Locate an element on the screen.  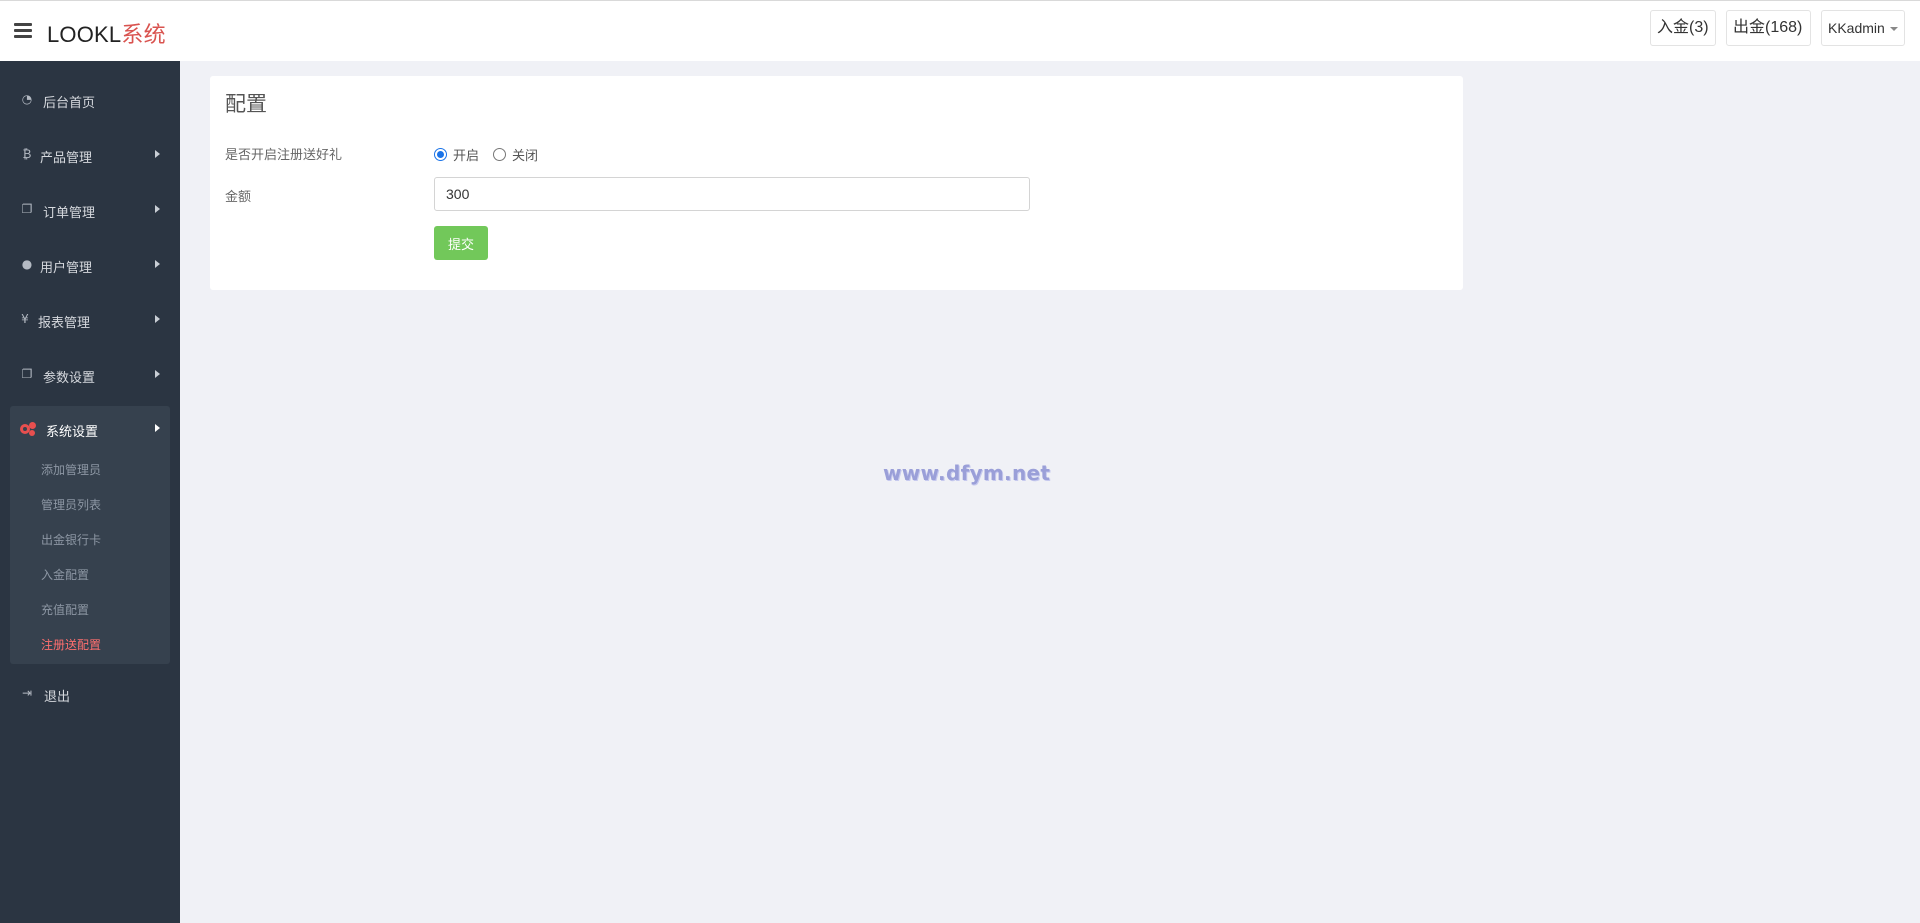
register-gift-label: 是否开启注册送好礼 is located at coordinates (284, 155).